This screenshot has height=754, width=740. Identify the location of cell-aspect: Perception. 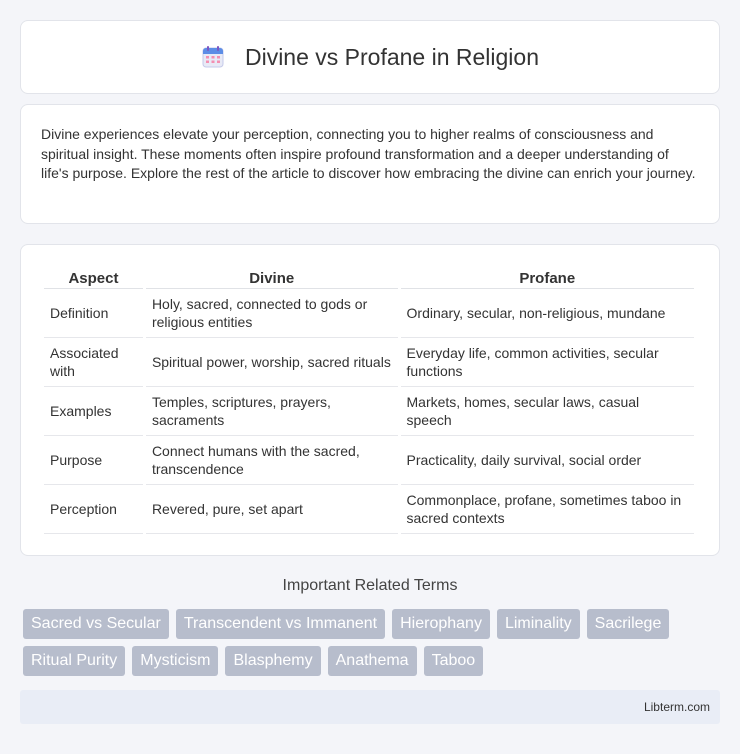
(93, 509).